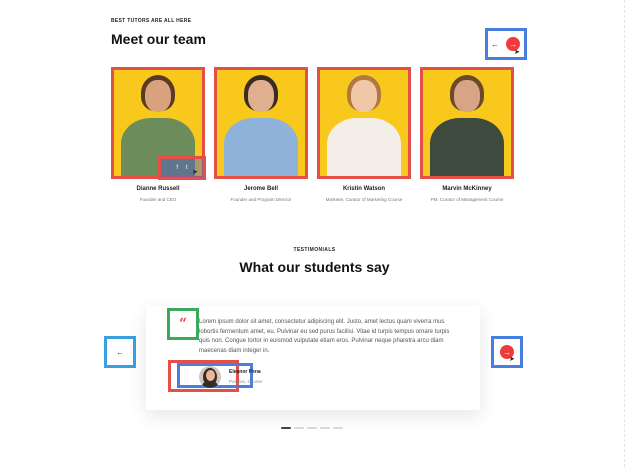 Image resolution: width=629 pixels, height=467 pixels. What do you see at coordinates (467, 189) in the screenshot?
I see `member-name: Marvin McKinney` at bounding box center [467, 189].